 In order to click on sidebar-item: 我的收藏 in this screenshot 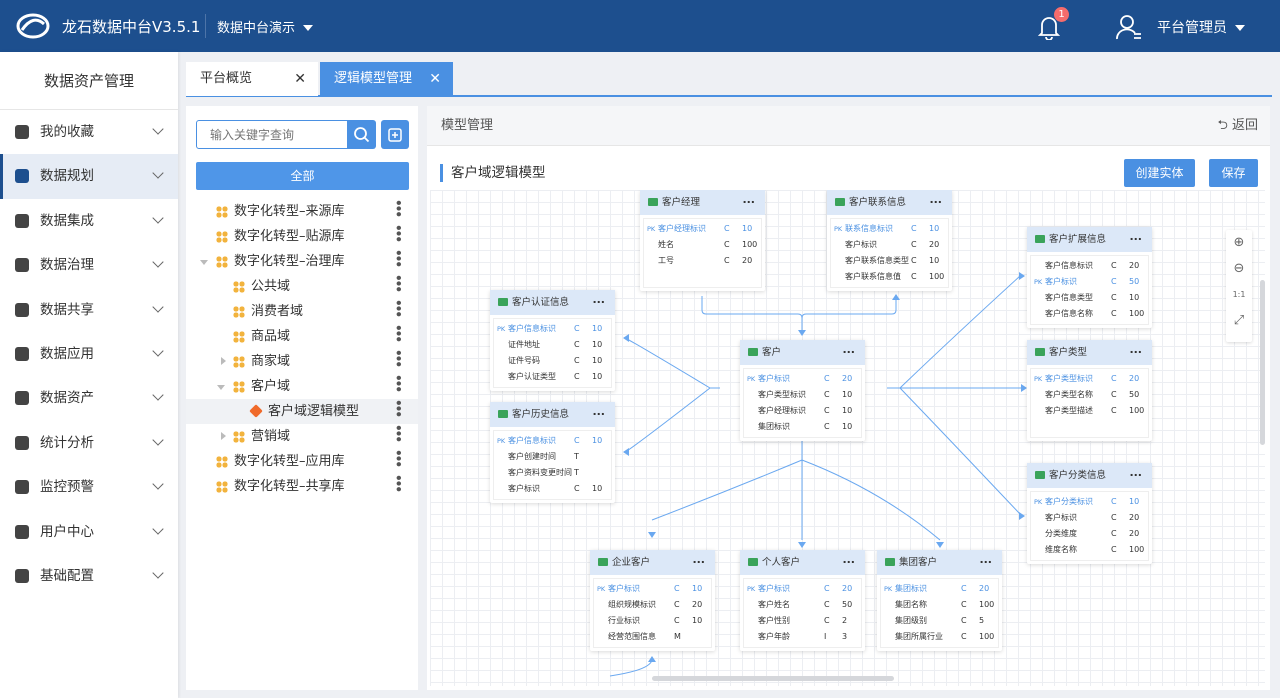, I will do `click(89, 132)`.